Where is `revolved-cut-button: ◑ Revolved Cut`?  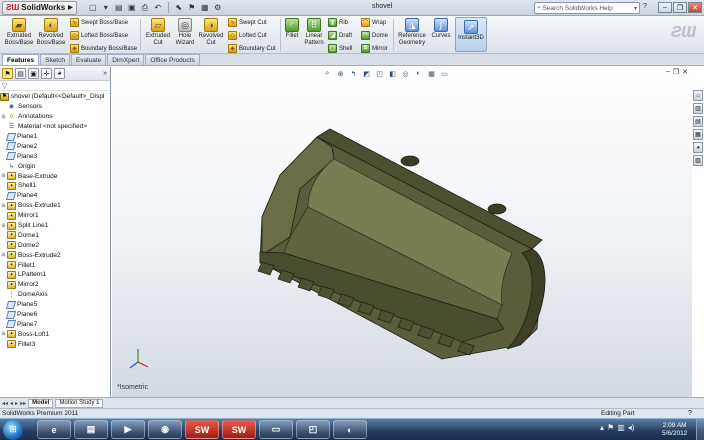 revolved-cut-button: ◑ Revolved Cut is located at coordinates (211, 32).